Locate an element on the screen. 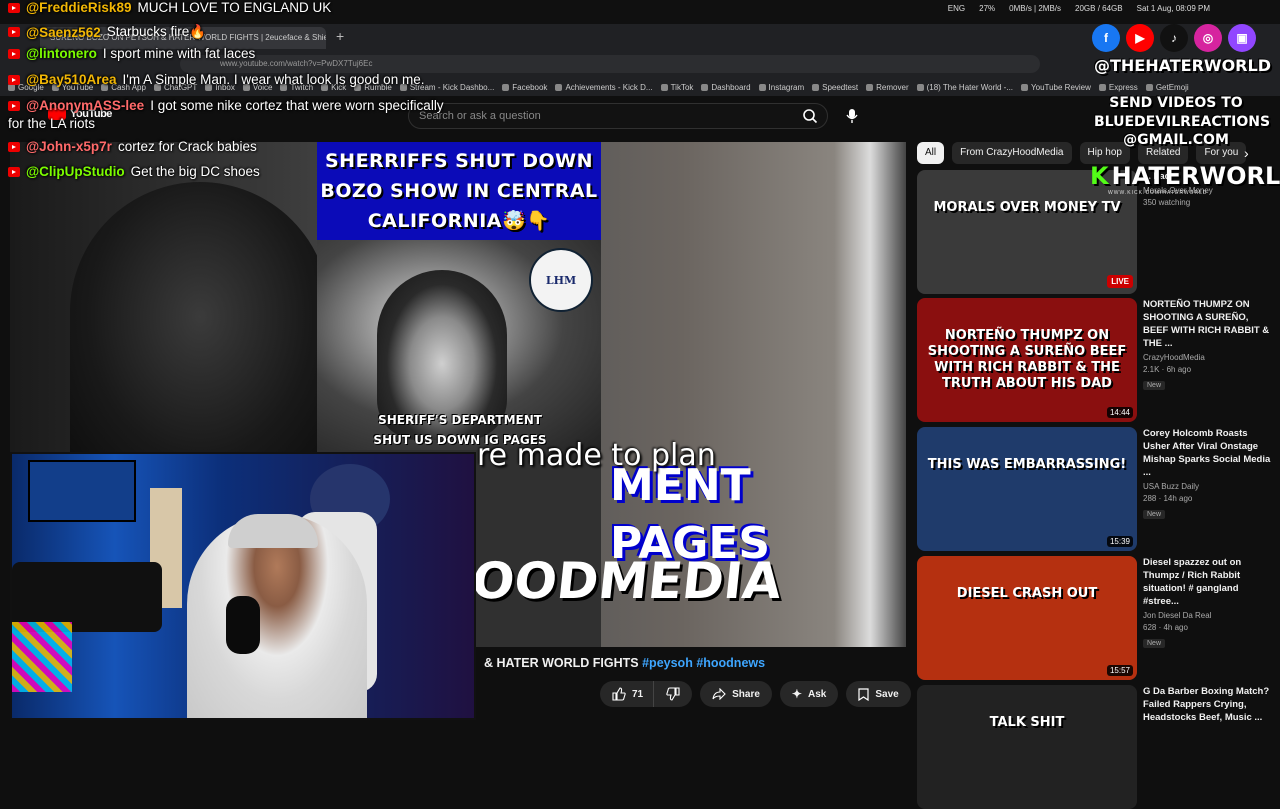 The width and height of the screenshot is (1280, 809). bookmark-label: Instagram is located at coordinates (786, 87).